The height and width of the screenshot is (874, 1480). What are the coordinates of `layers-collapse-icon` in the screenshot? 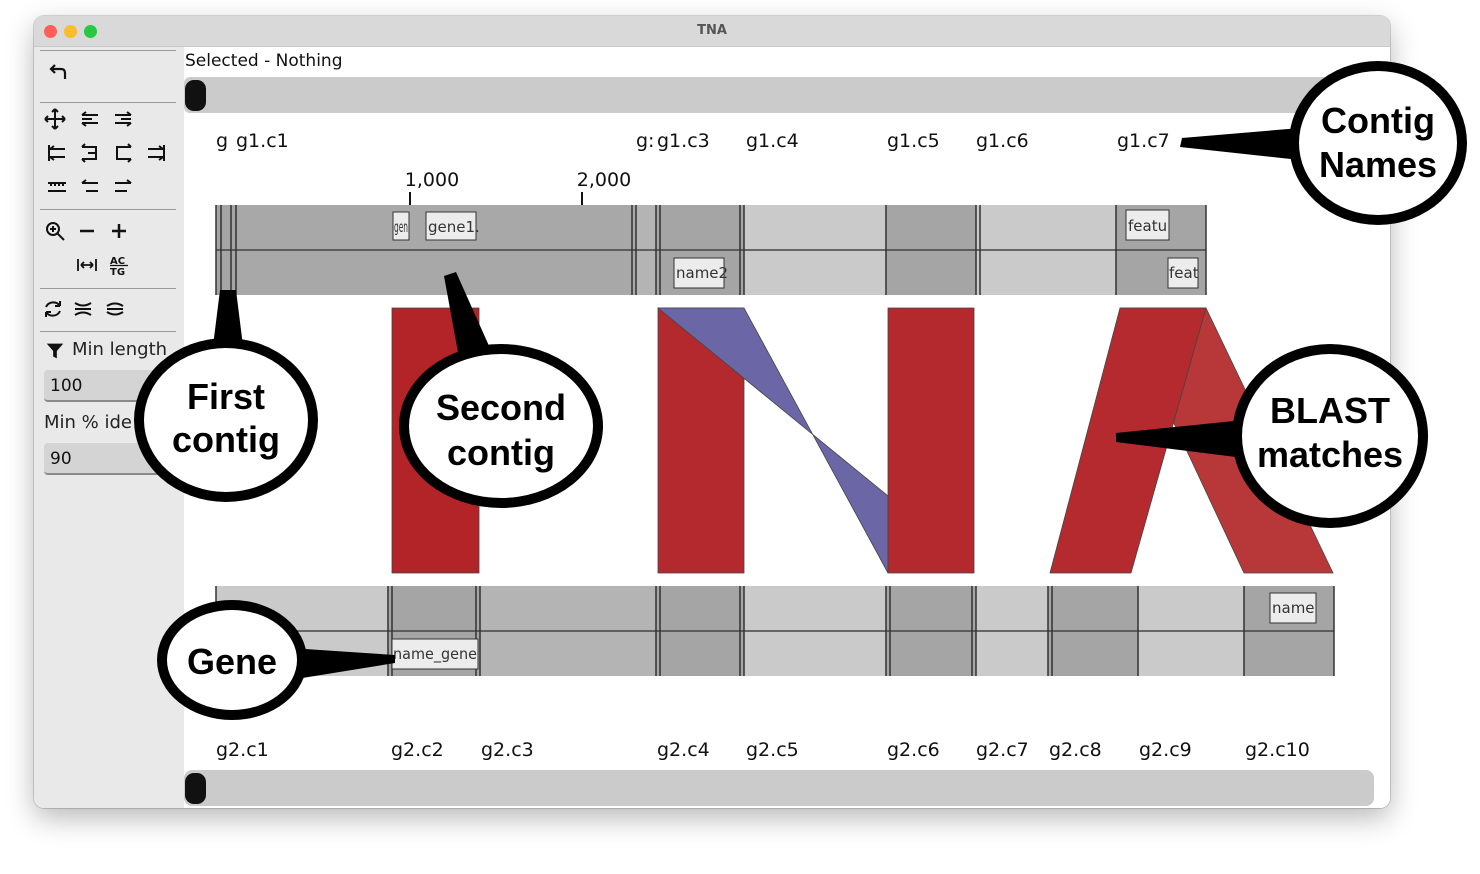 It's located at (83, 309).